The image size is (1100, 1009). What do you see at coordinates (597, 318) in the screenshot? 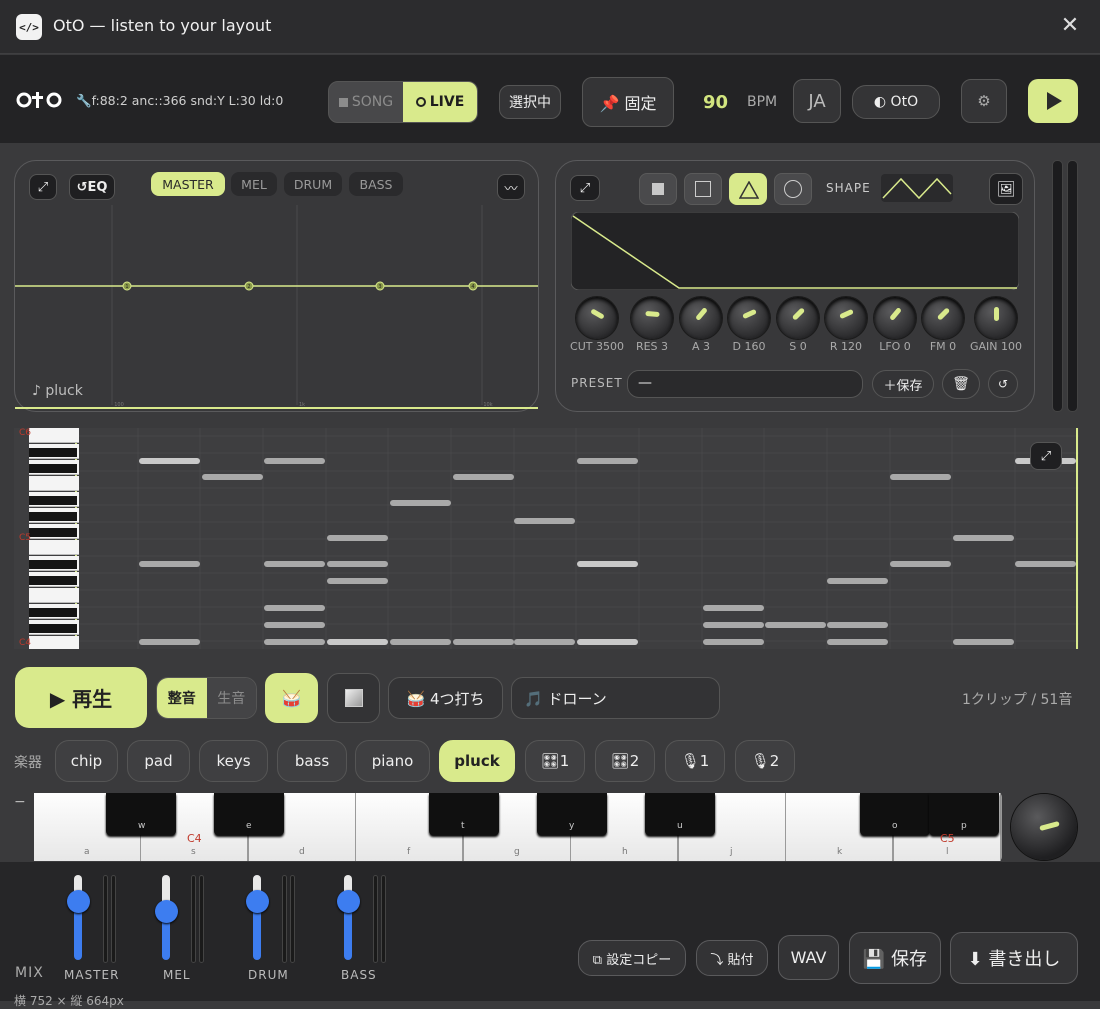
I see `knob-cut` at bounding box center [597, 318].